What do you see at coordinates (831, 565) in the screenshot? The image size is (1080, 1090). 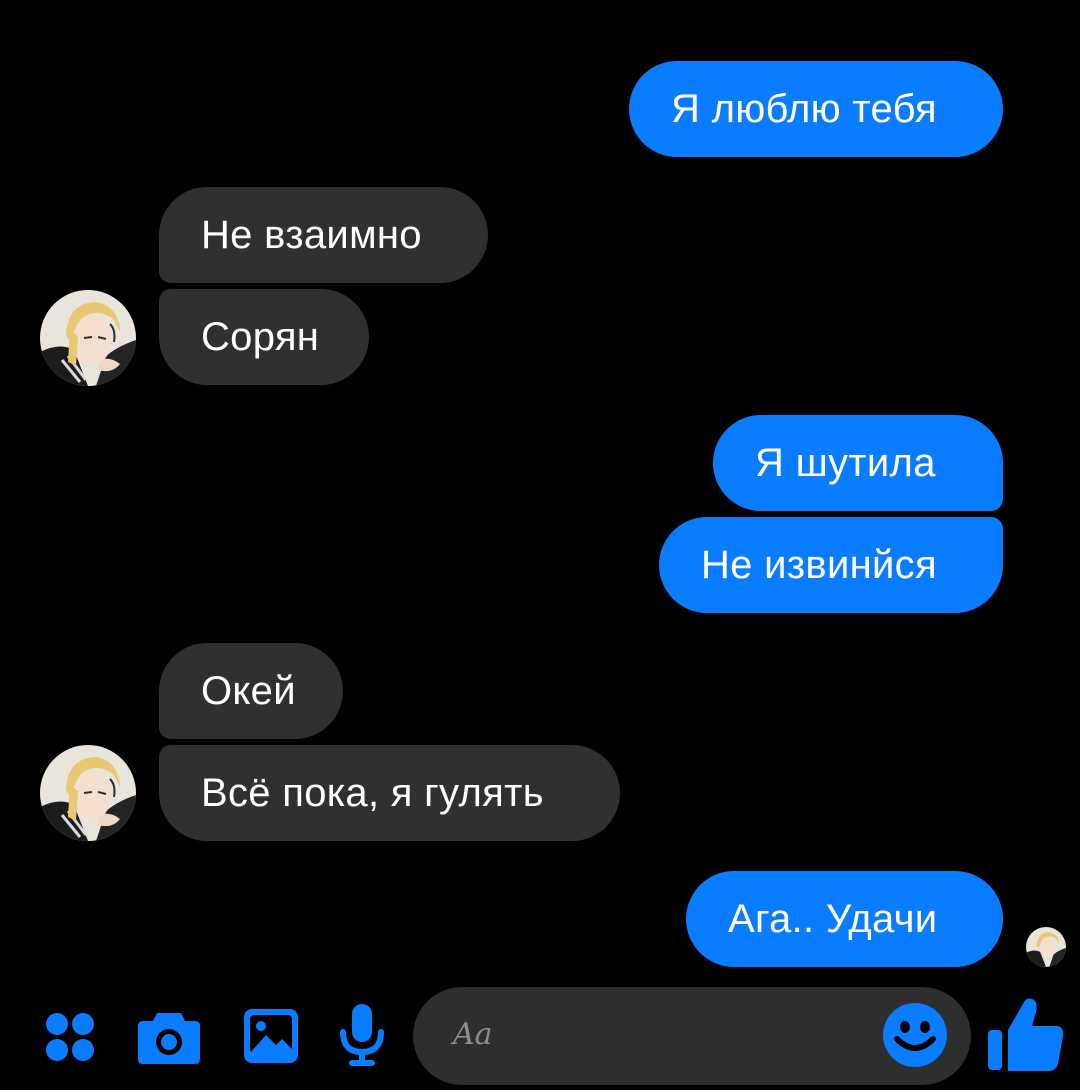 I see `outgoing-message: Не извинйся` at bounding box center [831, 565].